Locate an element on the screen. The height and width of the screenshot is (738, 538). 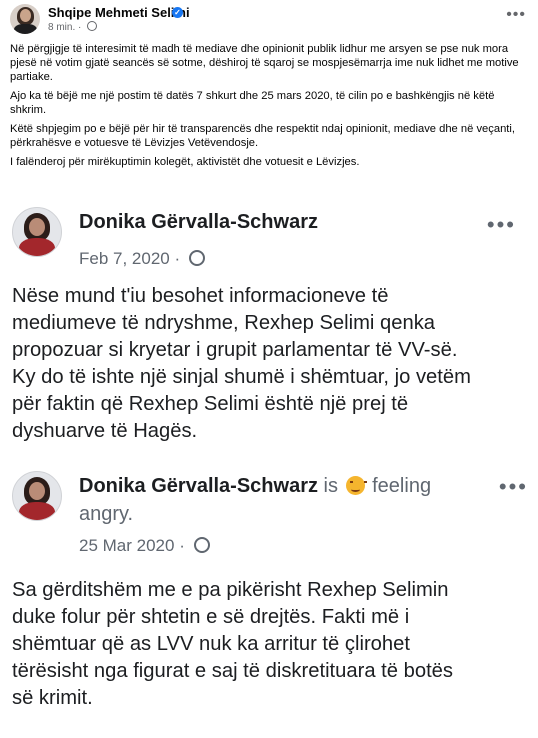
post-more-options-button: ••• is located at coordinates (516, 15).